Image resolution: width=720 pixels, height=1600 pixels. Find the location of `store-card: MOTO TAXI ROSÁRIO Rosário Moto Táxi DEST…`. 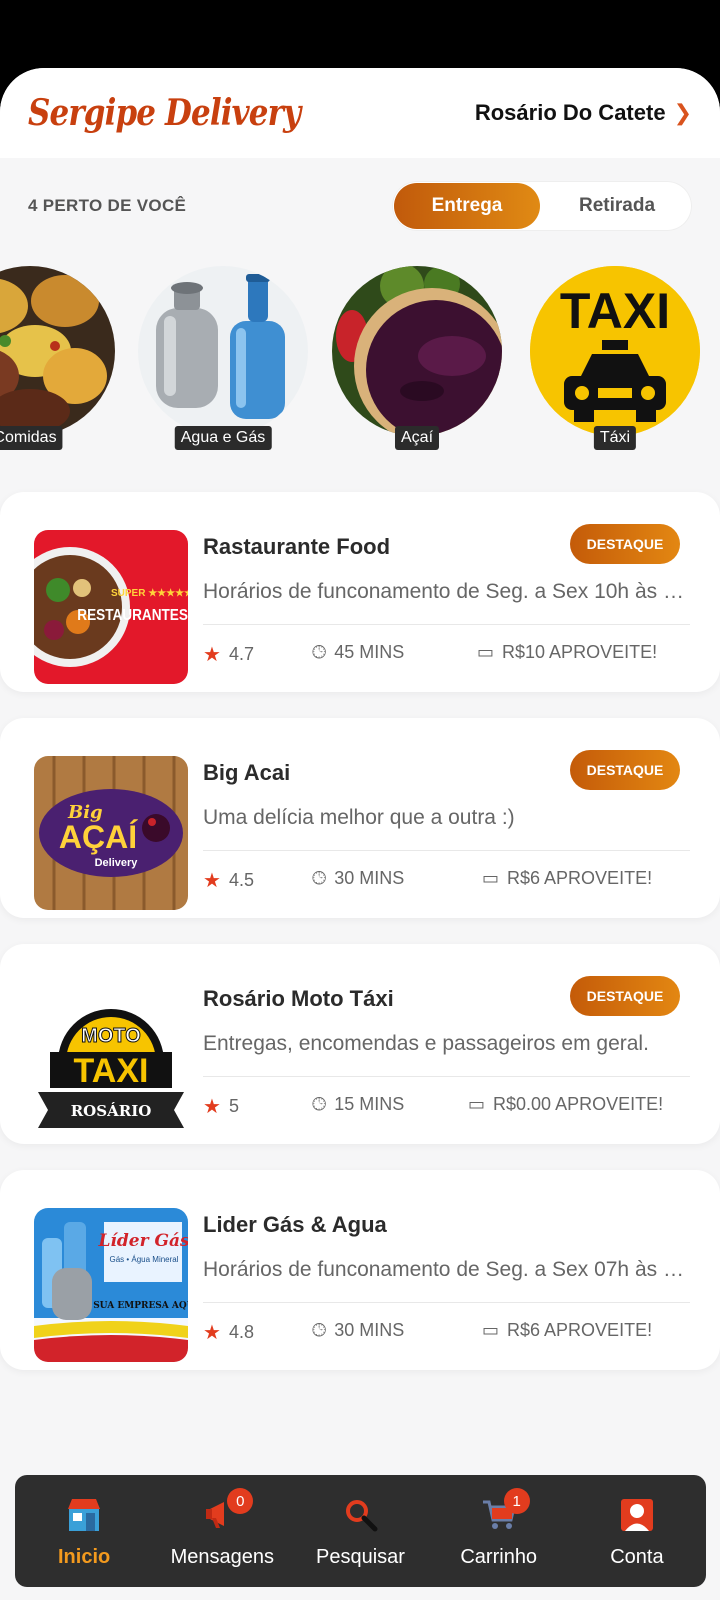

store-card: MOTO TAXI ROSÁRIO Rosário Moto Táxi DEST… is located at coordinates (360, 1044).